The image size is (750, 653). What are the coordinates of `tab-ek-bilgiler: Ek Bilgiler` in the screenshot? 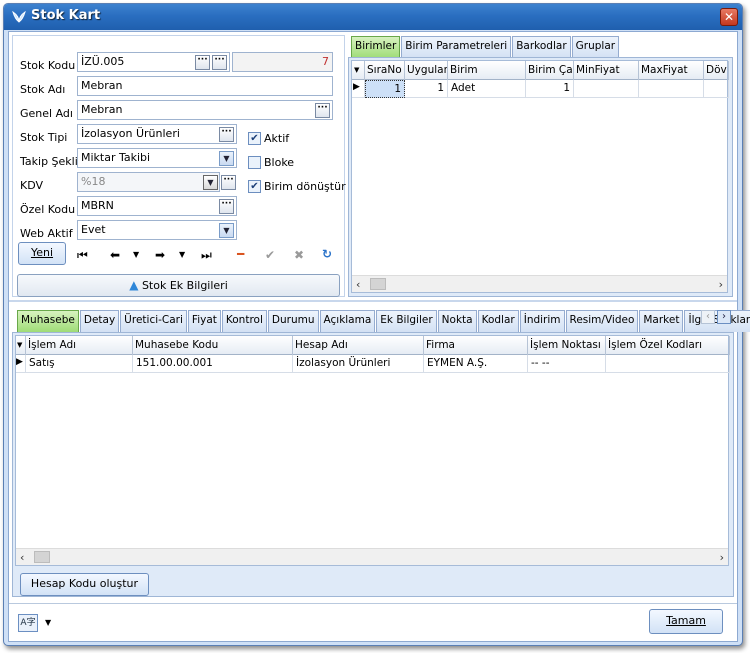 It's located at (406, 321).